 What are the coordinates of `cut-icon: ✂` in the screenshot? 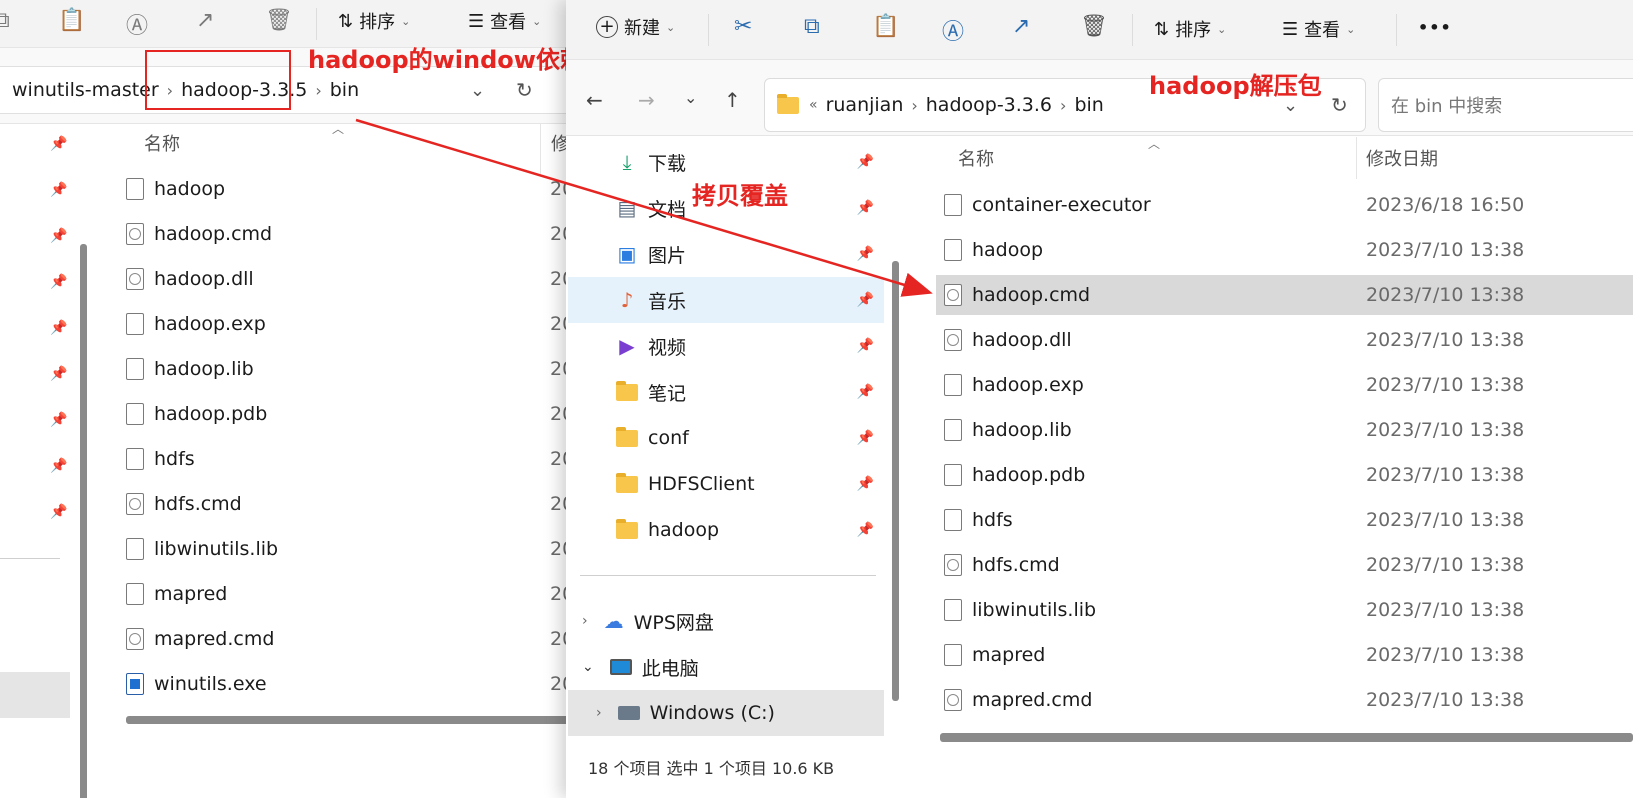 It's located at (743, 26).